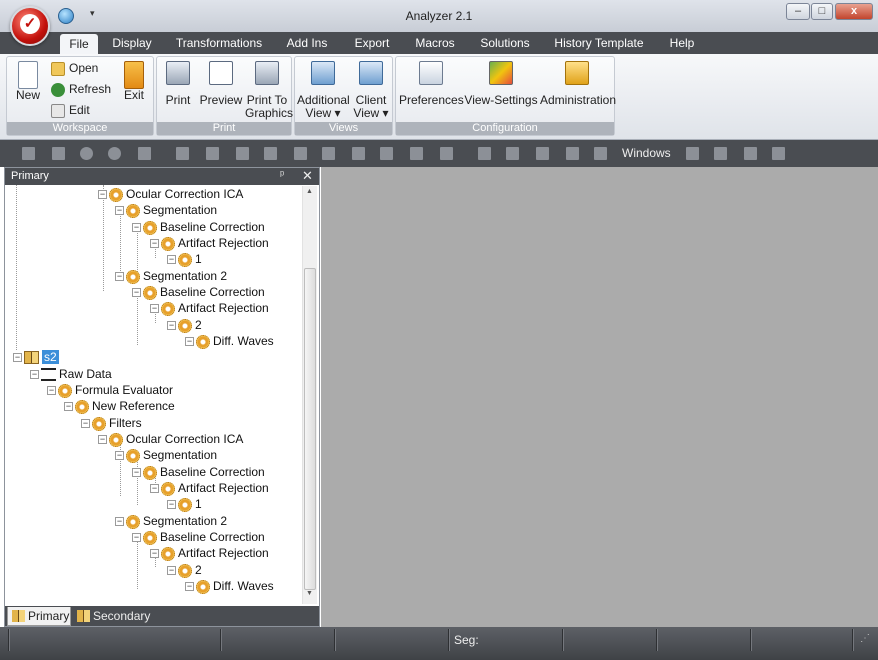 The width and height of the screenshot is (878, 660). Describe the element at coordinates (371, 90) in the screenshot. I see `client-view-button: Client View ▾` at that location.